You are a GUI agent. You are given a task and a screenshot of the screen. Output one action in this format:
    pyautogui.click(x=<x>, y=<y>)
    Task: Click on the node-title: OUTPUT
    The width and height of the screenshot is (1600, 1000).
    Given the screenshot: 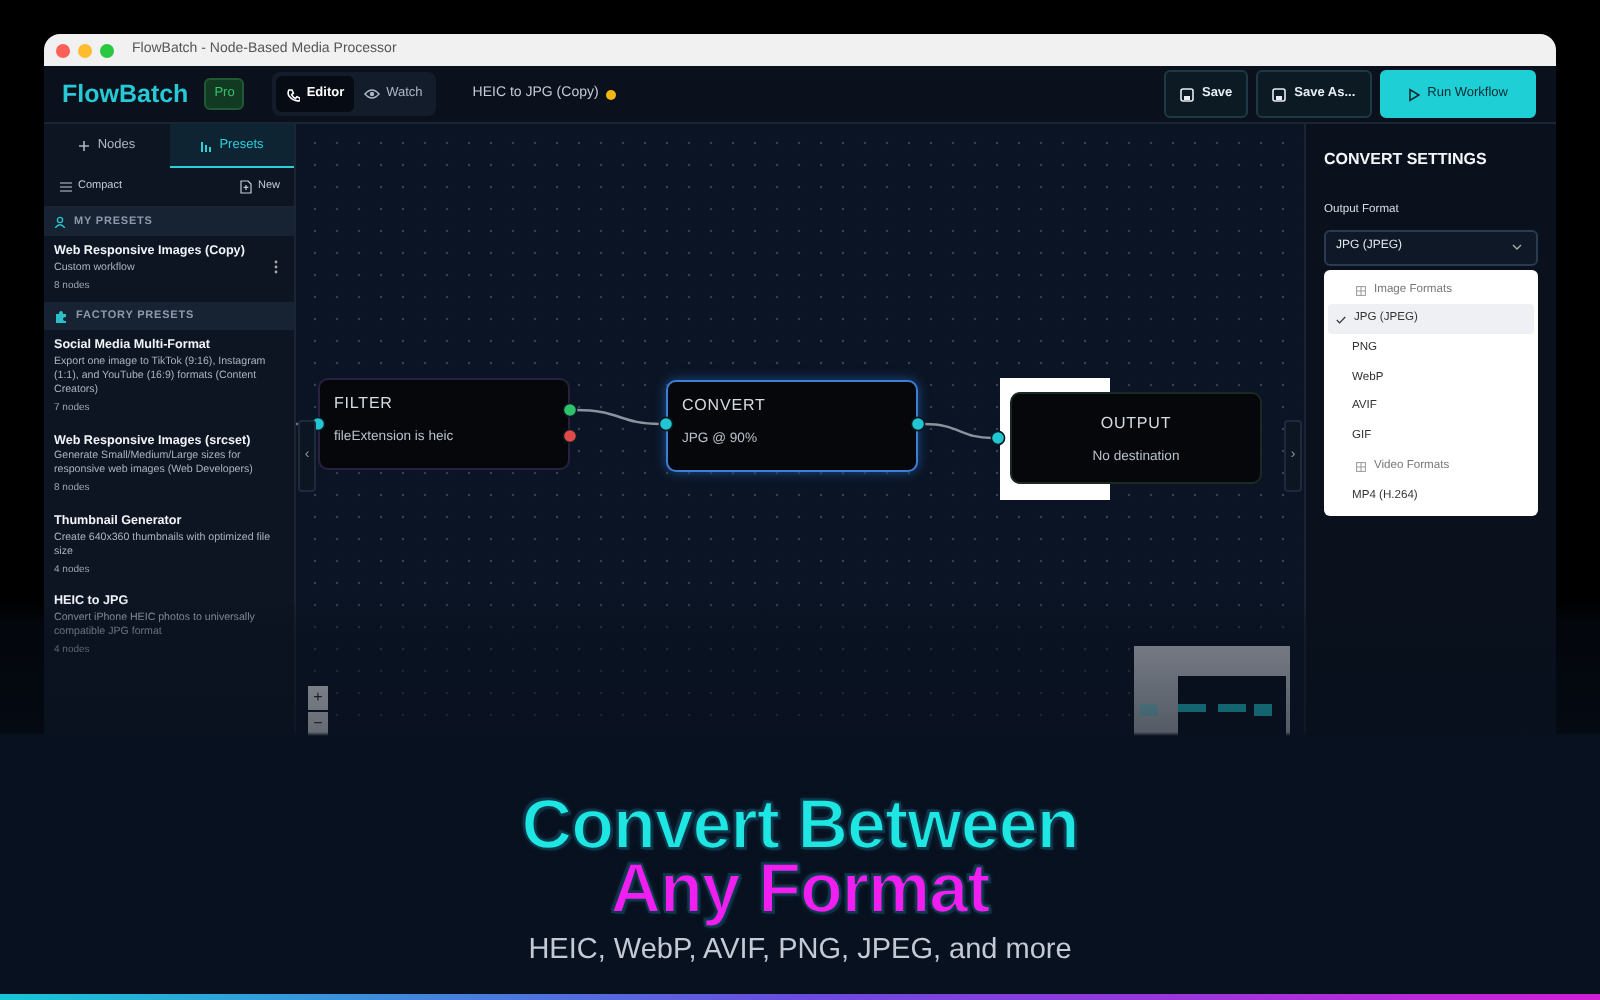 What is the action you would take?
    pyautogui.click(x=1136, y=424)
    